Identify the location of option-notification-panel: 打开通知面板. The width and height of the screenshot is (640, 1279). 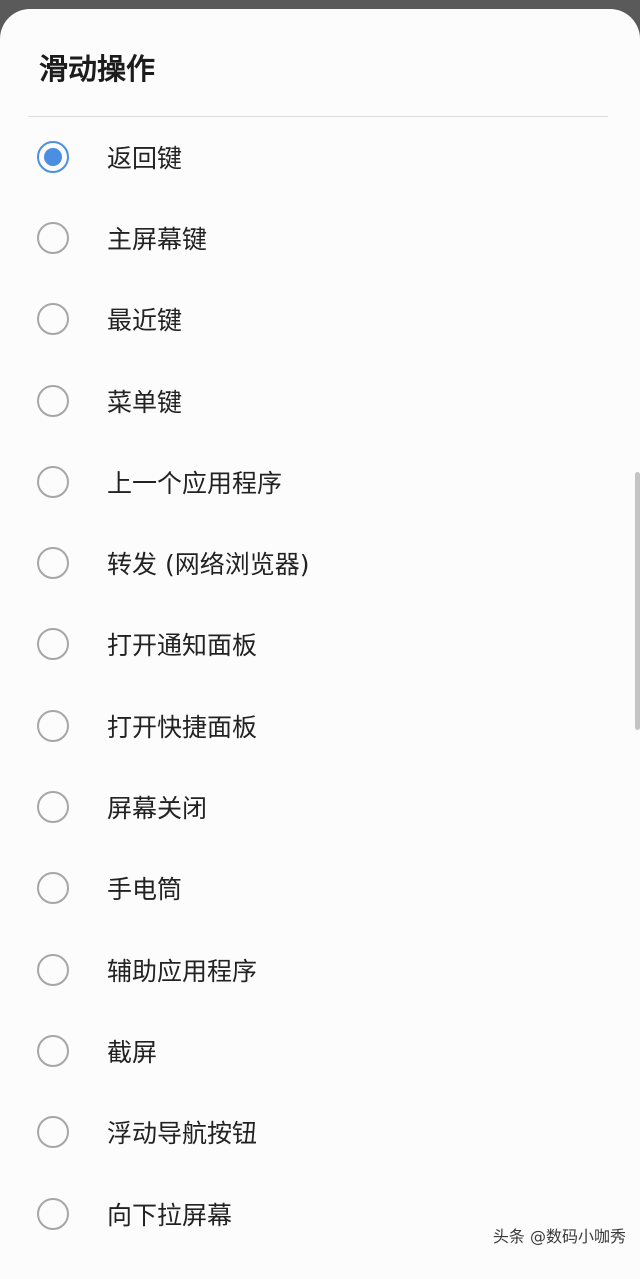
(315, 644).